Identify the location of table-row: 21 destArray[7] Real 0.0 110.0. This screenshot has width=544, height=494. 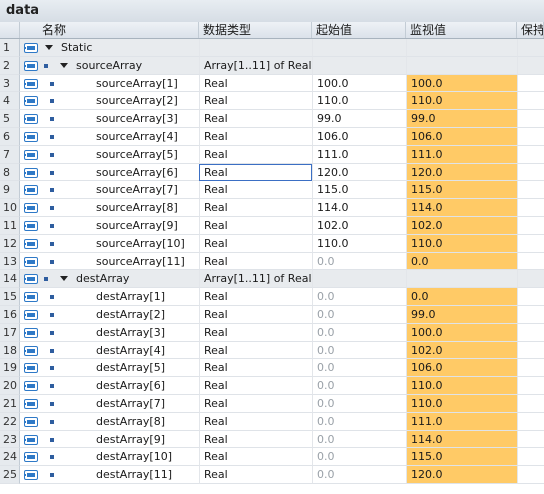
(272, 404).